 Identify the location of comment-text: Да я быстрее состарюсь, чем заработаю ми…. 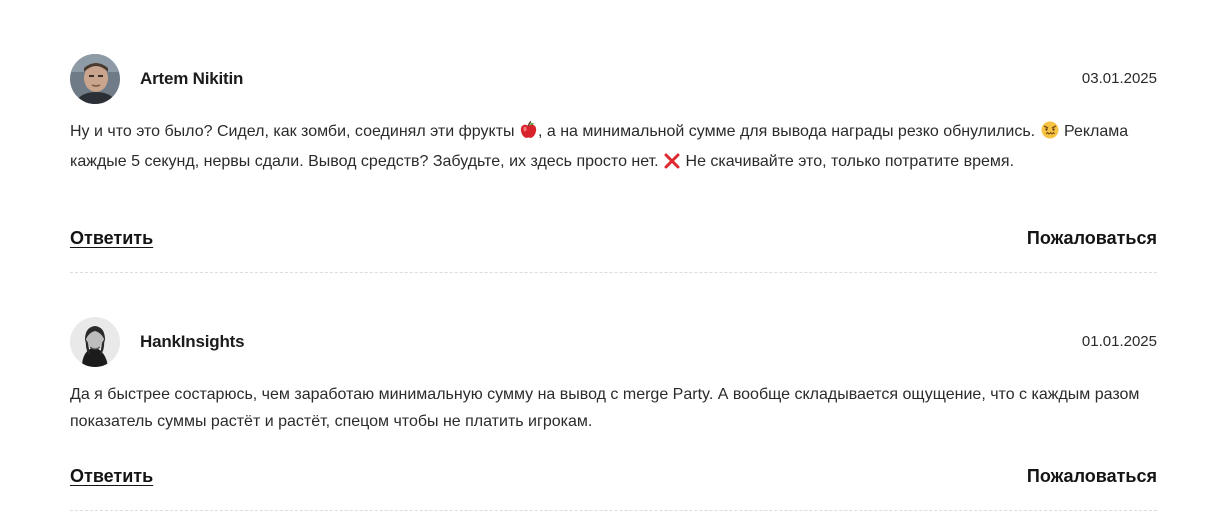
(605, 408).